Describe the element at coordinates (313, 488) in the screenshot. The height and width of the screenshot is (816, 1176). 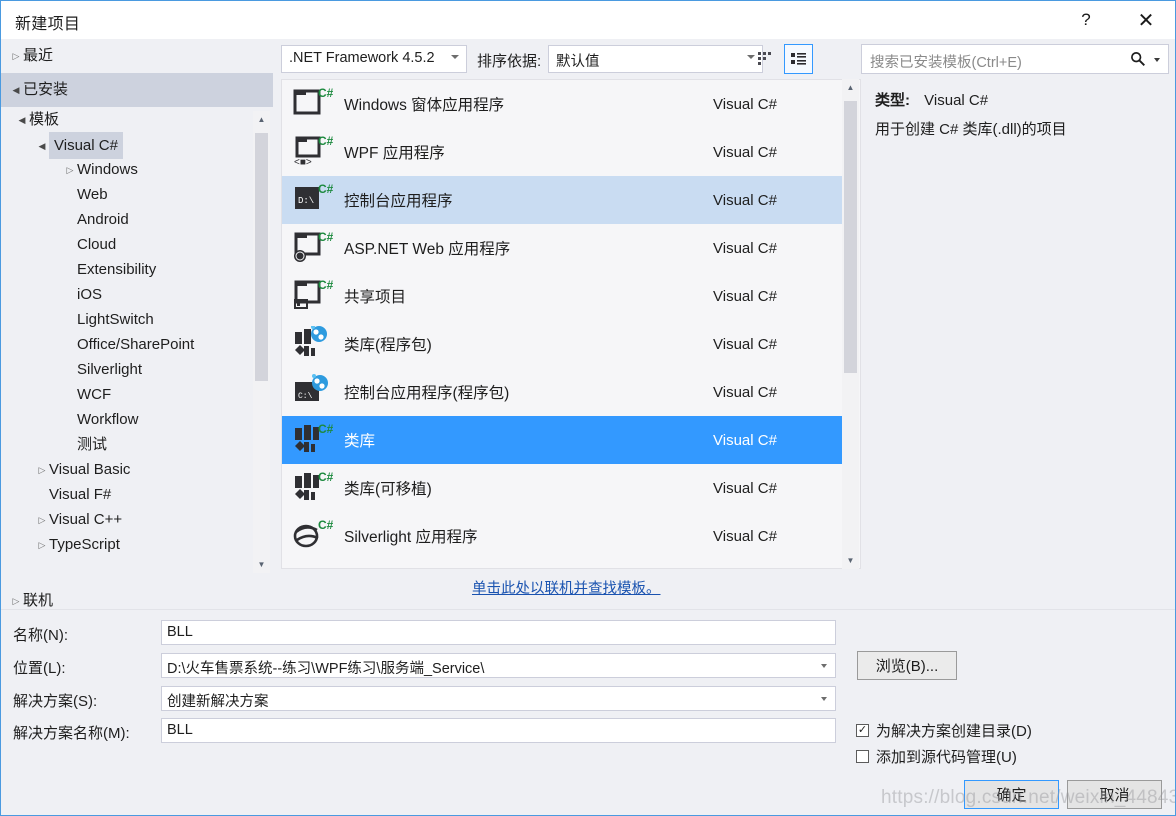
I see `portable-class-library-icon: C#` at that location.